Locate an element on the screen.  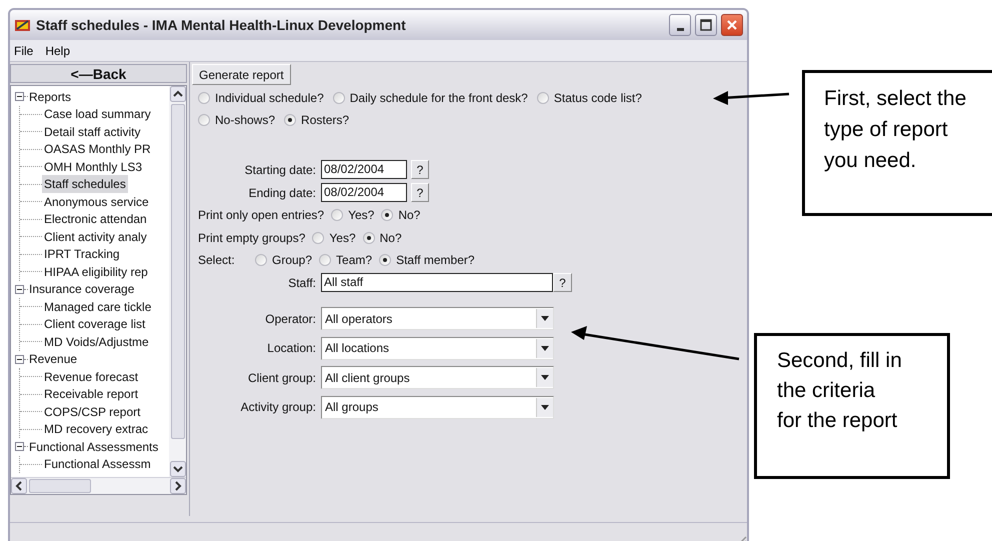
tree-item: MD recovery extrac is located at coordinates (96, 429).